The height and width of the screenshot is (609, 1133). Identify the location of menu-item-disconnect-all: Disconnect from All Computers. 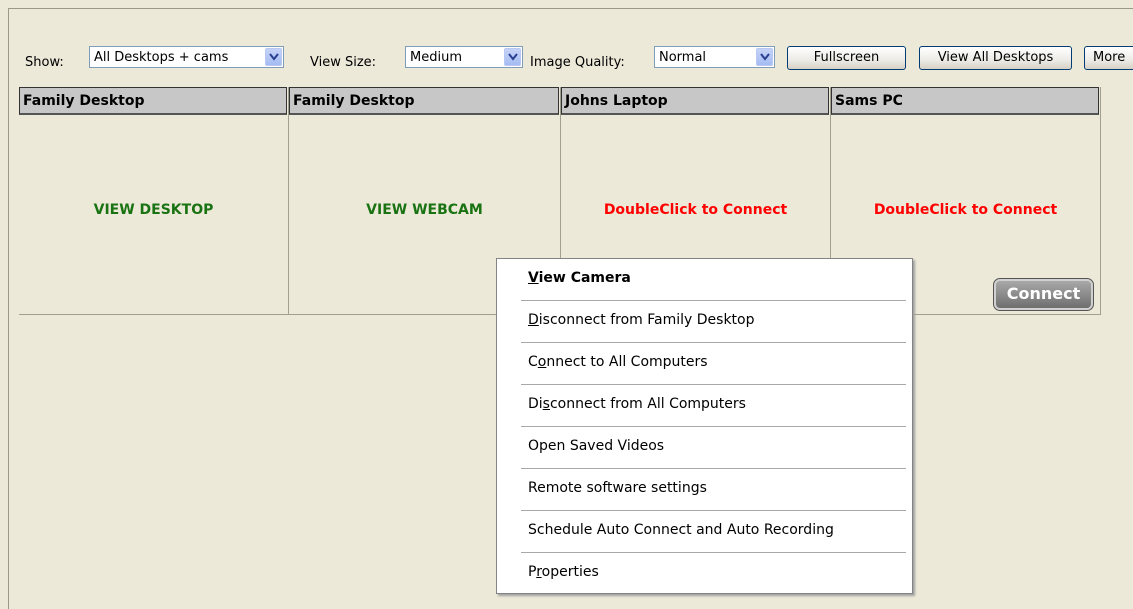
(704, 406).